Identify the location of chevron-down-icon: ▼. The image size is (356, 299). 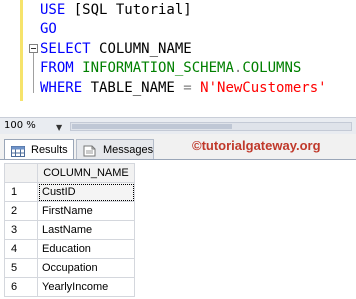
(59, 127).